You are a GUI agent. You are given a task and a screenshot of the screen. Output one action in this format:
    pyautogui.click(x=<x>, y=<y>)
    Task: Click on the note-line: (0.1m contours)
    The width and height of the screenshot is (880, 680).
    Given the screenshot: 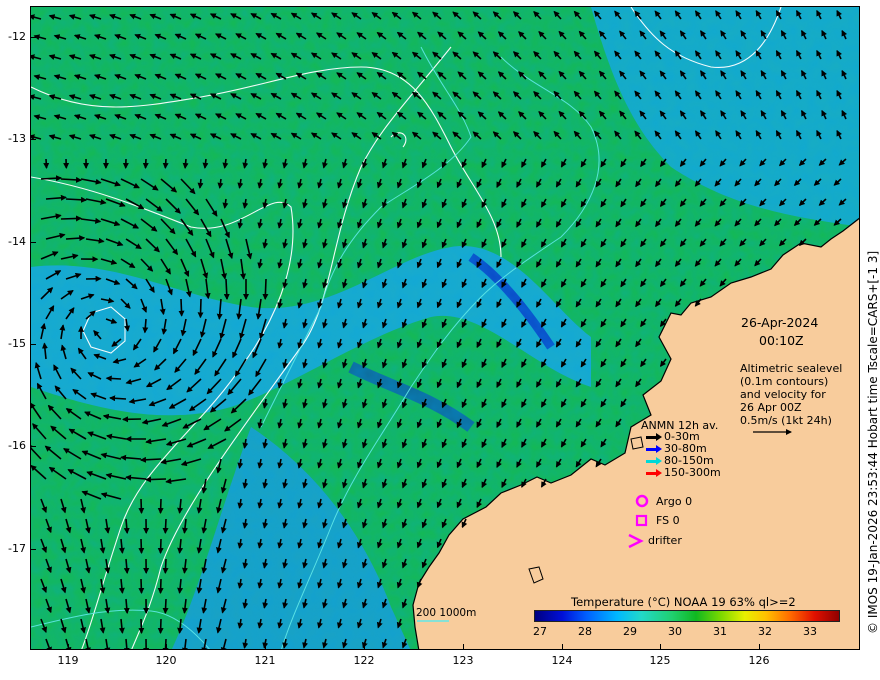 What is the action you would take?
    pyautogui.click(x=784, y=381)
    